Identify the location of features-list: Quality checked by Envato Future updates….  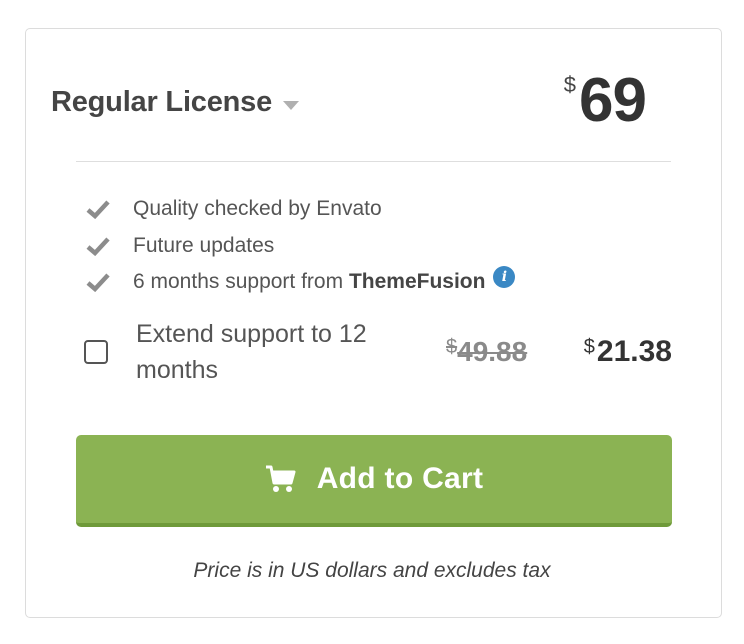
(301, 246).